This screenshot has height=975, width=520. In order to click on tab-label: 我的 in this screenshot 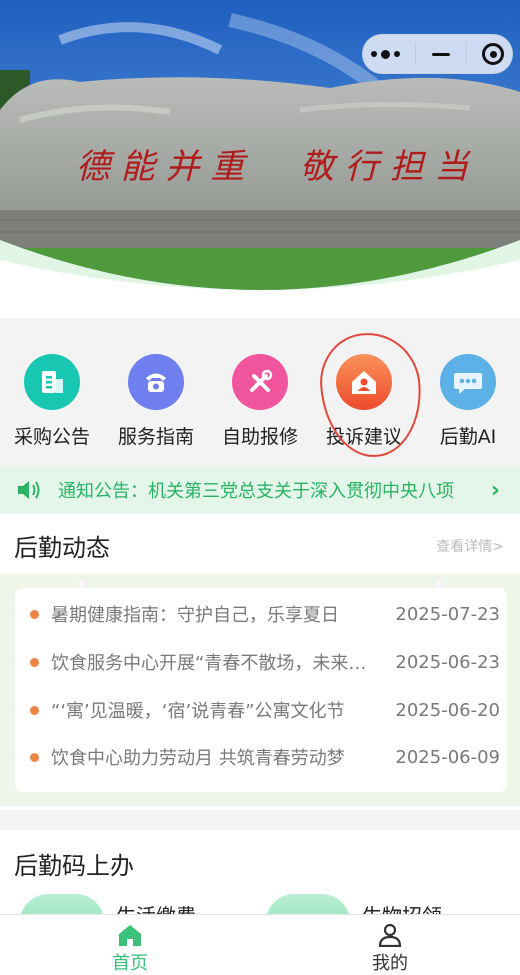, I will do `click(390, 963)`.